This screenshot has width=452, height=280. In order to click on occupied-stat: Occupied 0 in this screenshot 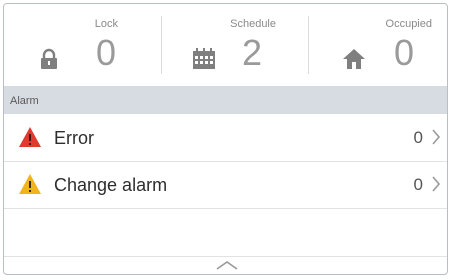, I will do `click(387, 45)`.